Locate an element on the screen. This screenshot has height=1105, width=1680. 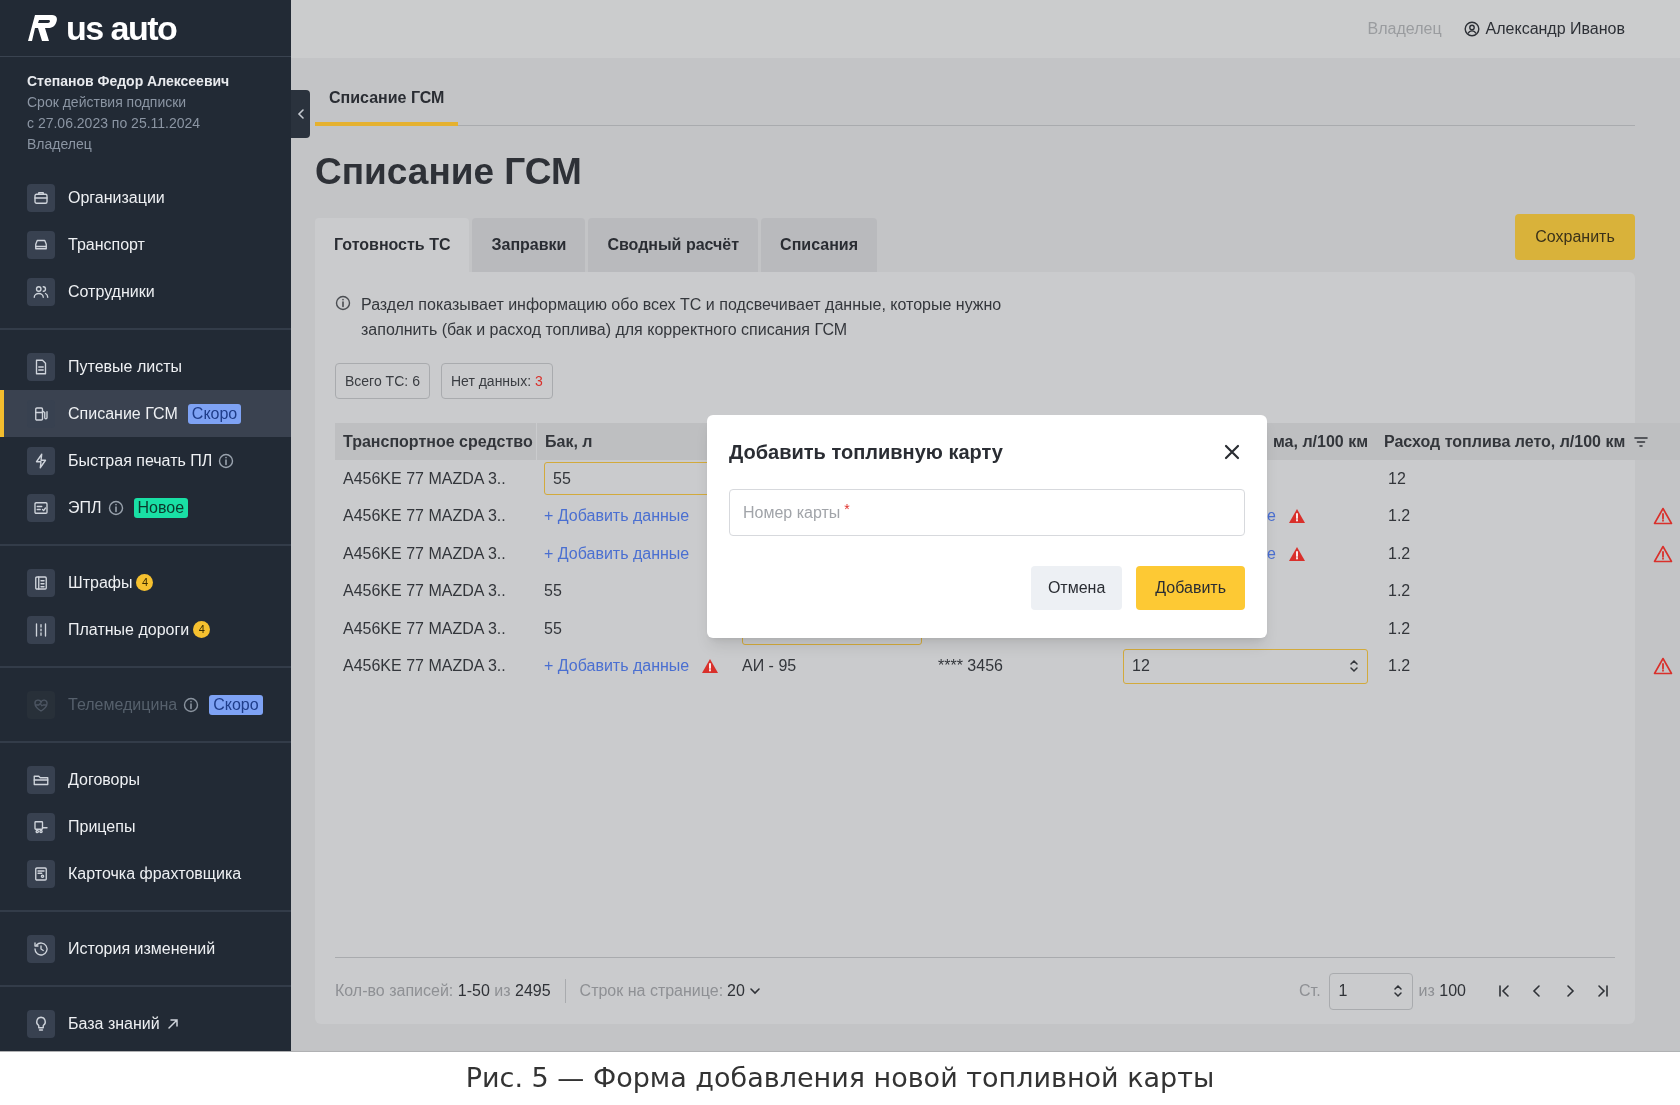
nav-item: Сотрудники is located at coordinates (145, 291).